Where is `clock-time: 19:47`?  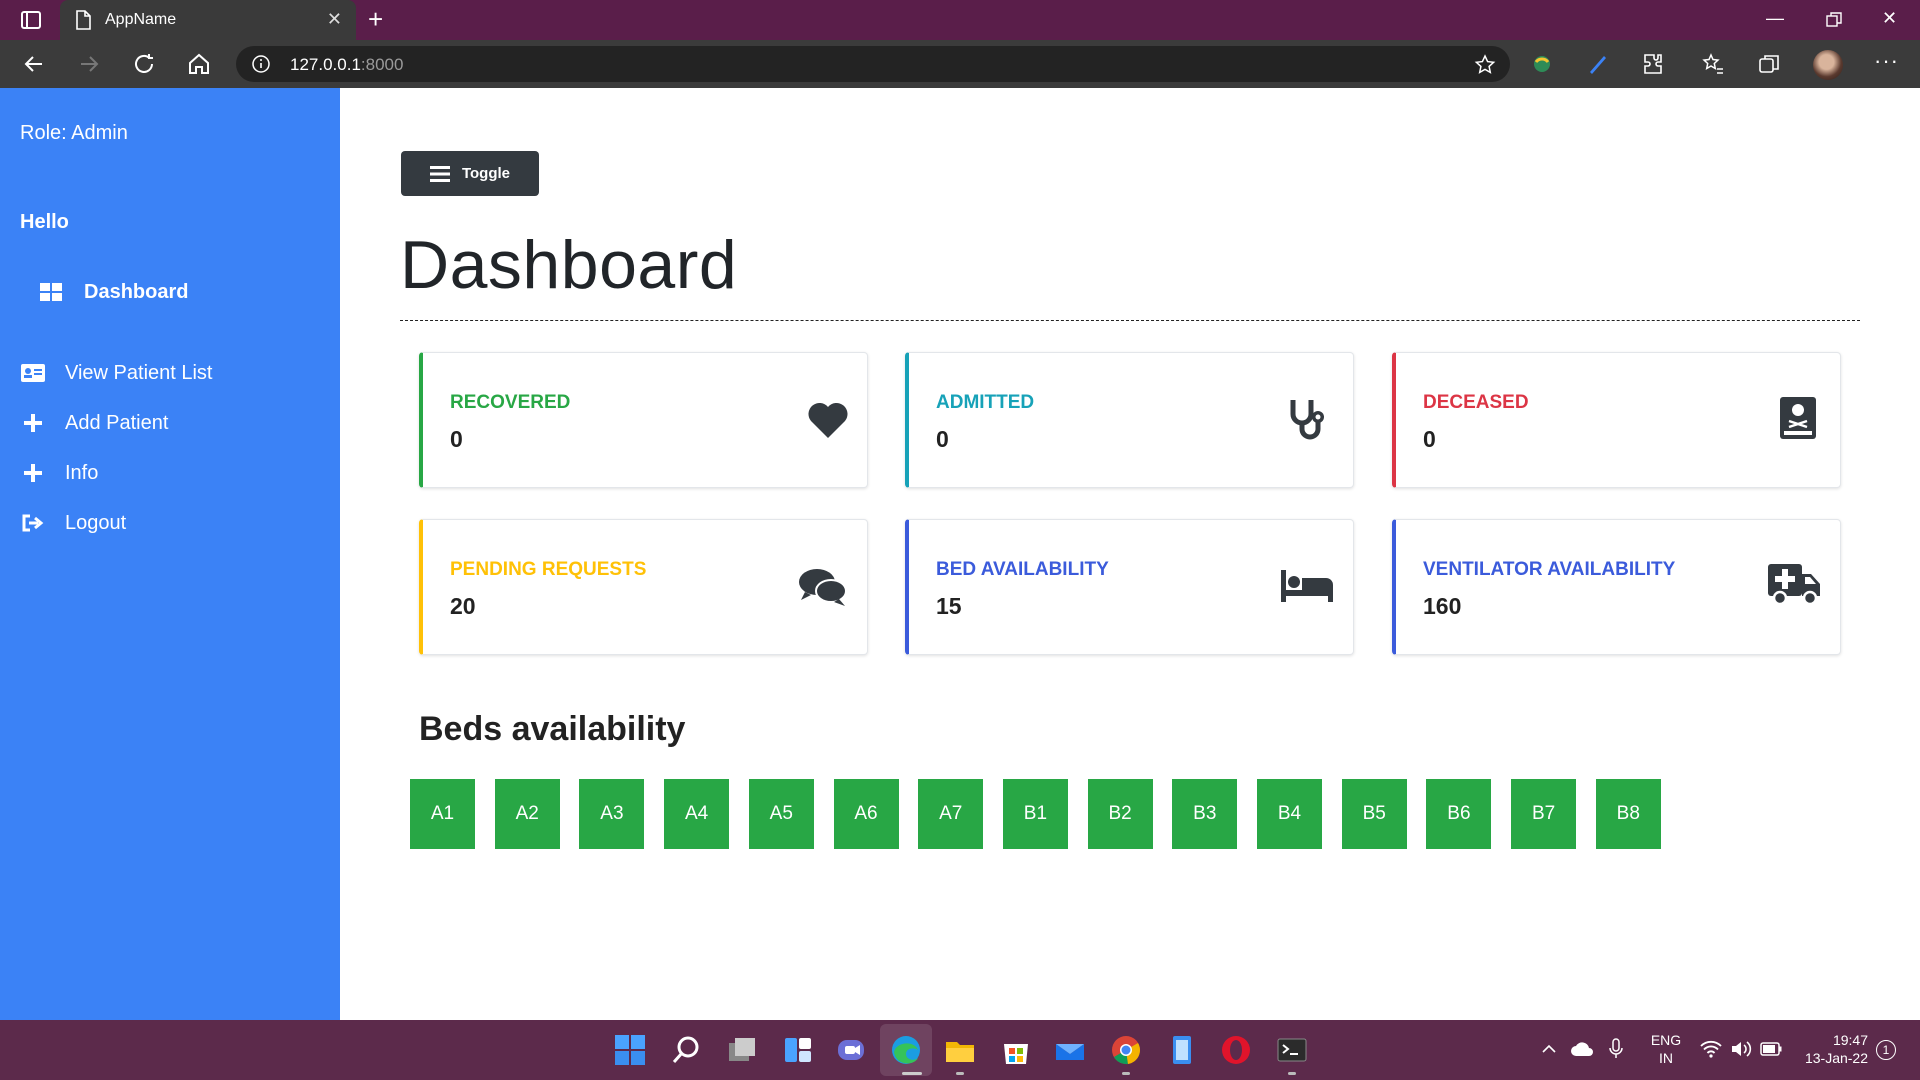
clock-time: 19:47 is located at coordinates (1850, 1040).